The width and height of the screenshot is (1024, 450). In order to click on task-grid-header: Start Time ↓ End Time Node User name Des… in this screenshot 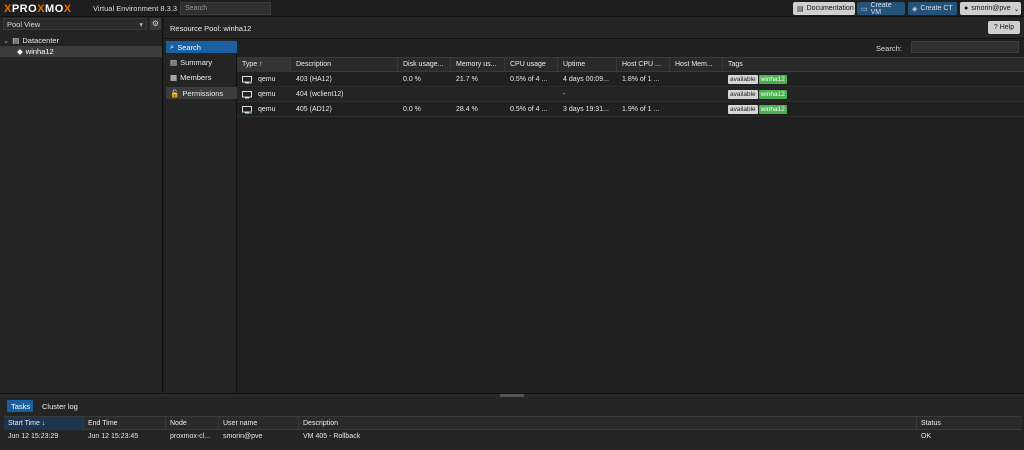, I will do `click(513, 423)`.